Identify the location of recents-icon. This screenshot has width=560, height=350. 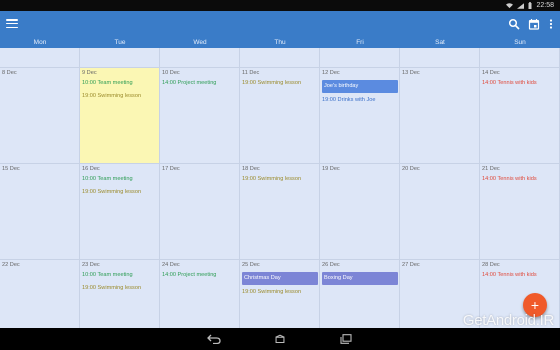
(346, 339).